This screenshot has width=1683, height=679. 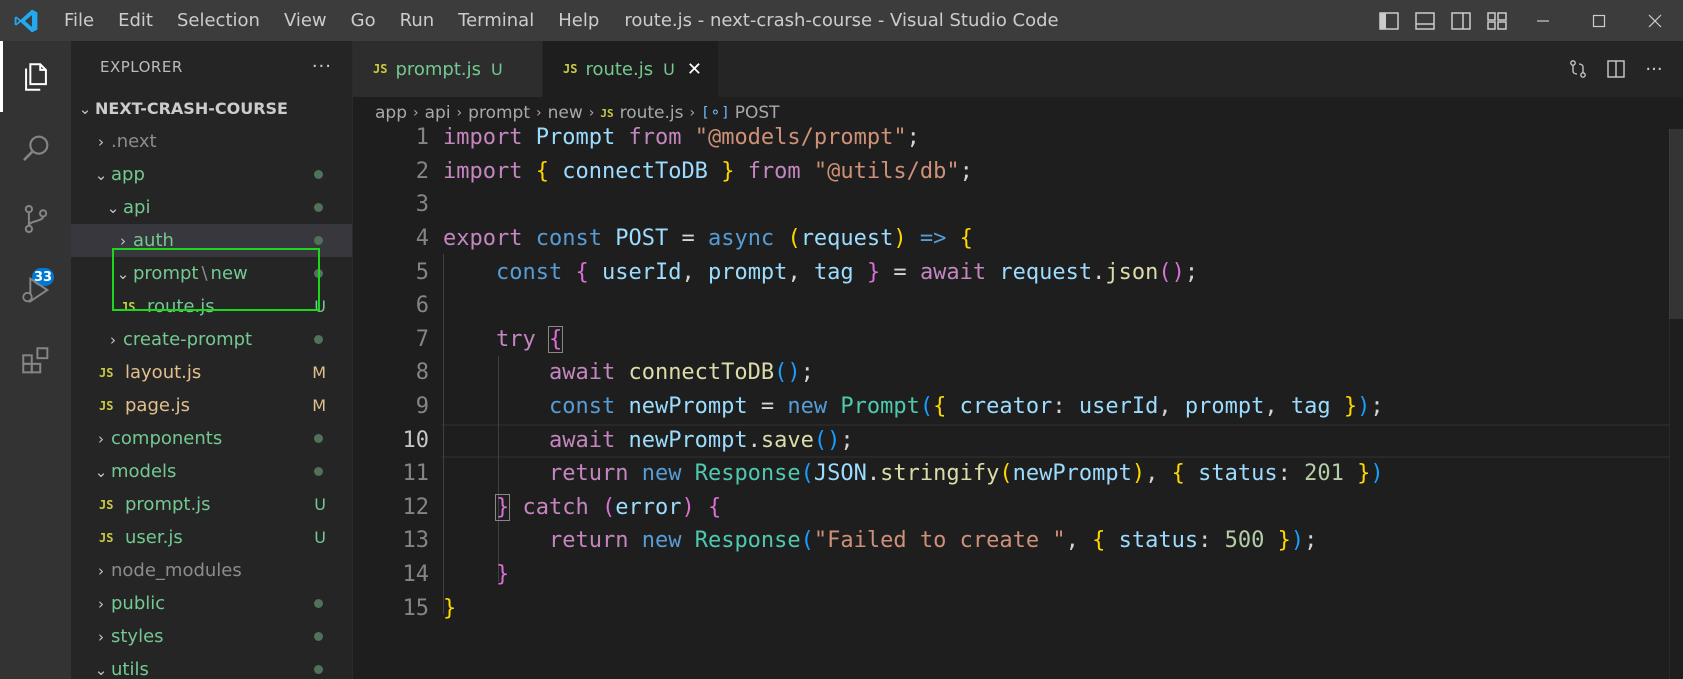 What do you see at coordinates (1018, 340) in the screenshot?
I see `code-line-7: 7 try {` at bounding box center [1018, 340].